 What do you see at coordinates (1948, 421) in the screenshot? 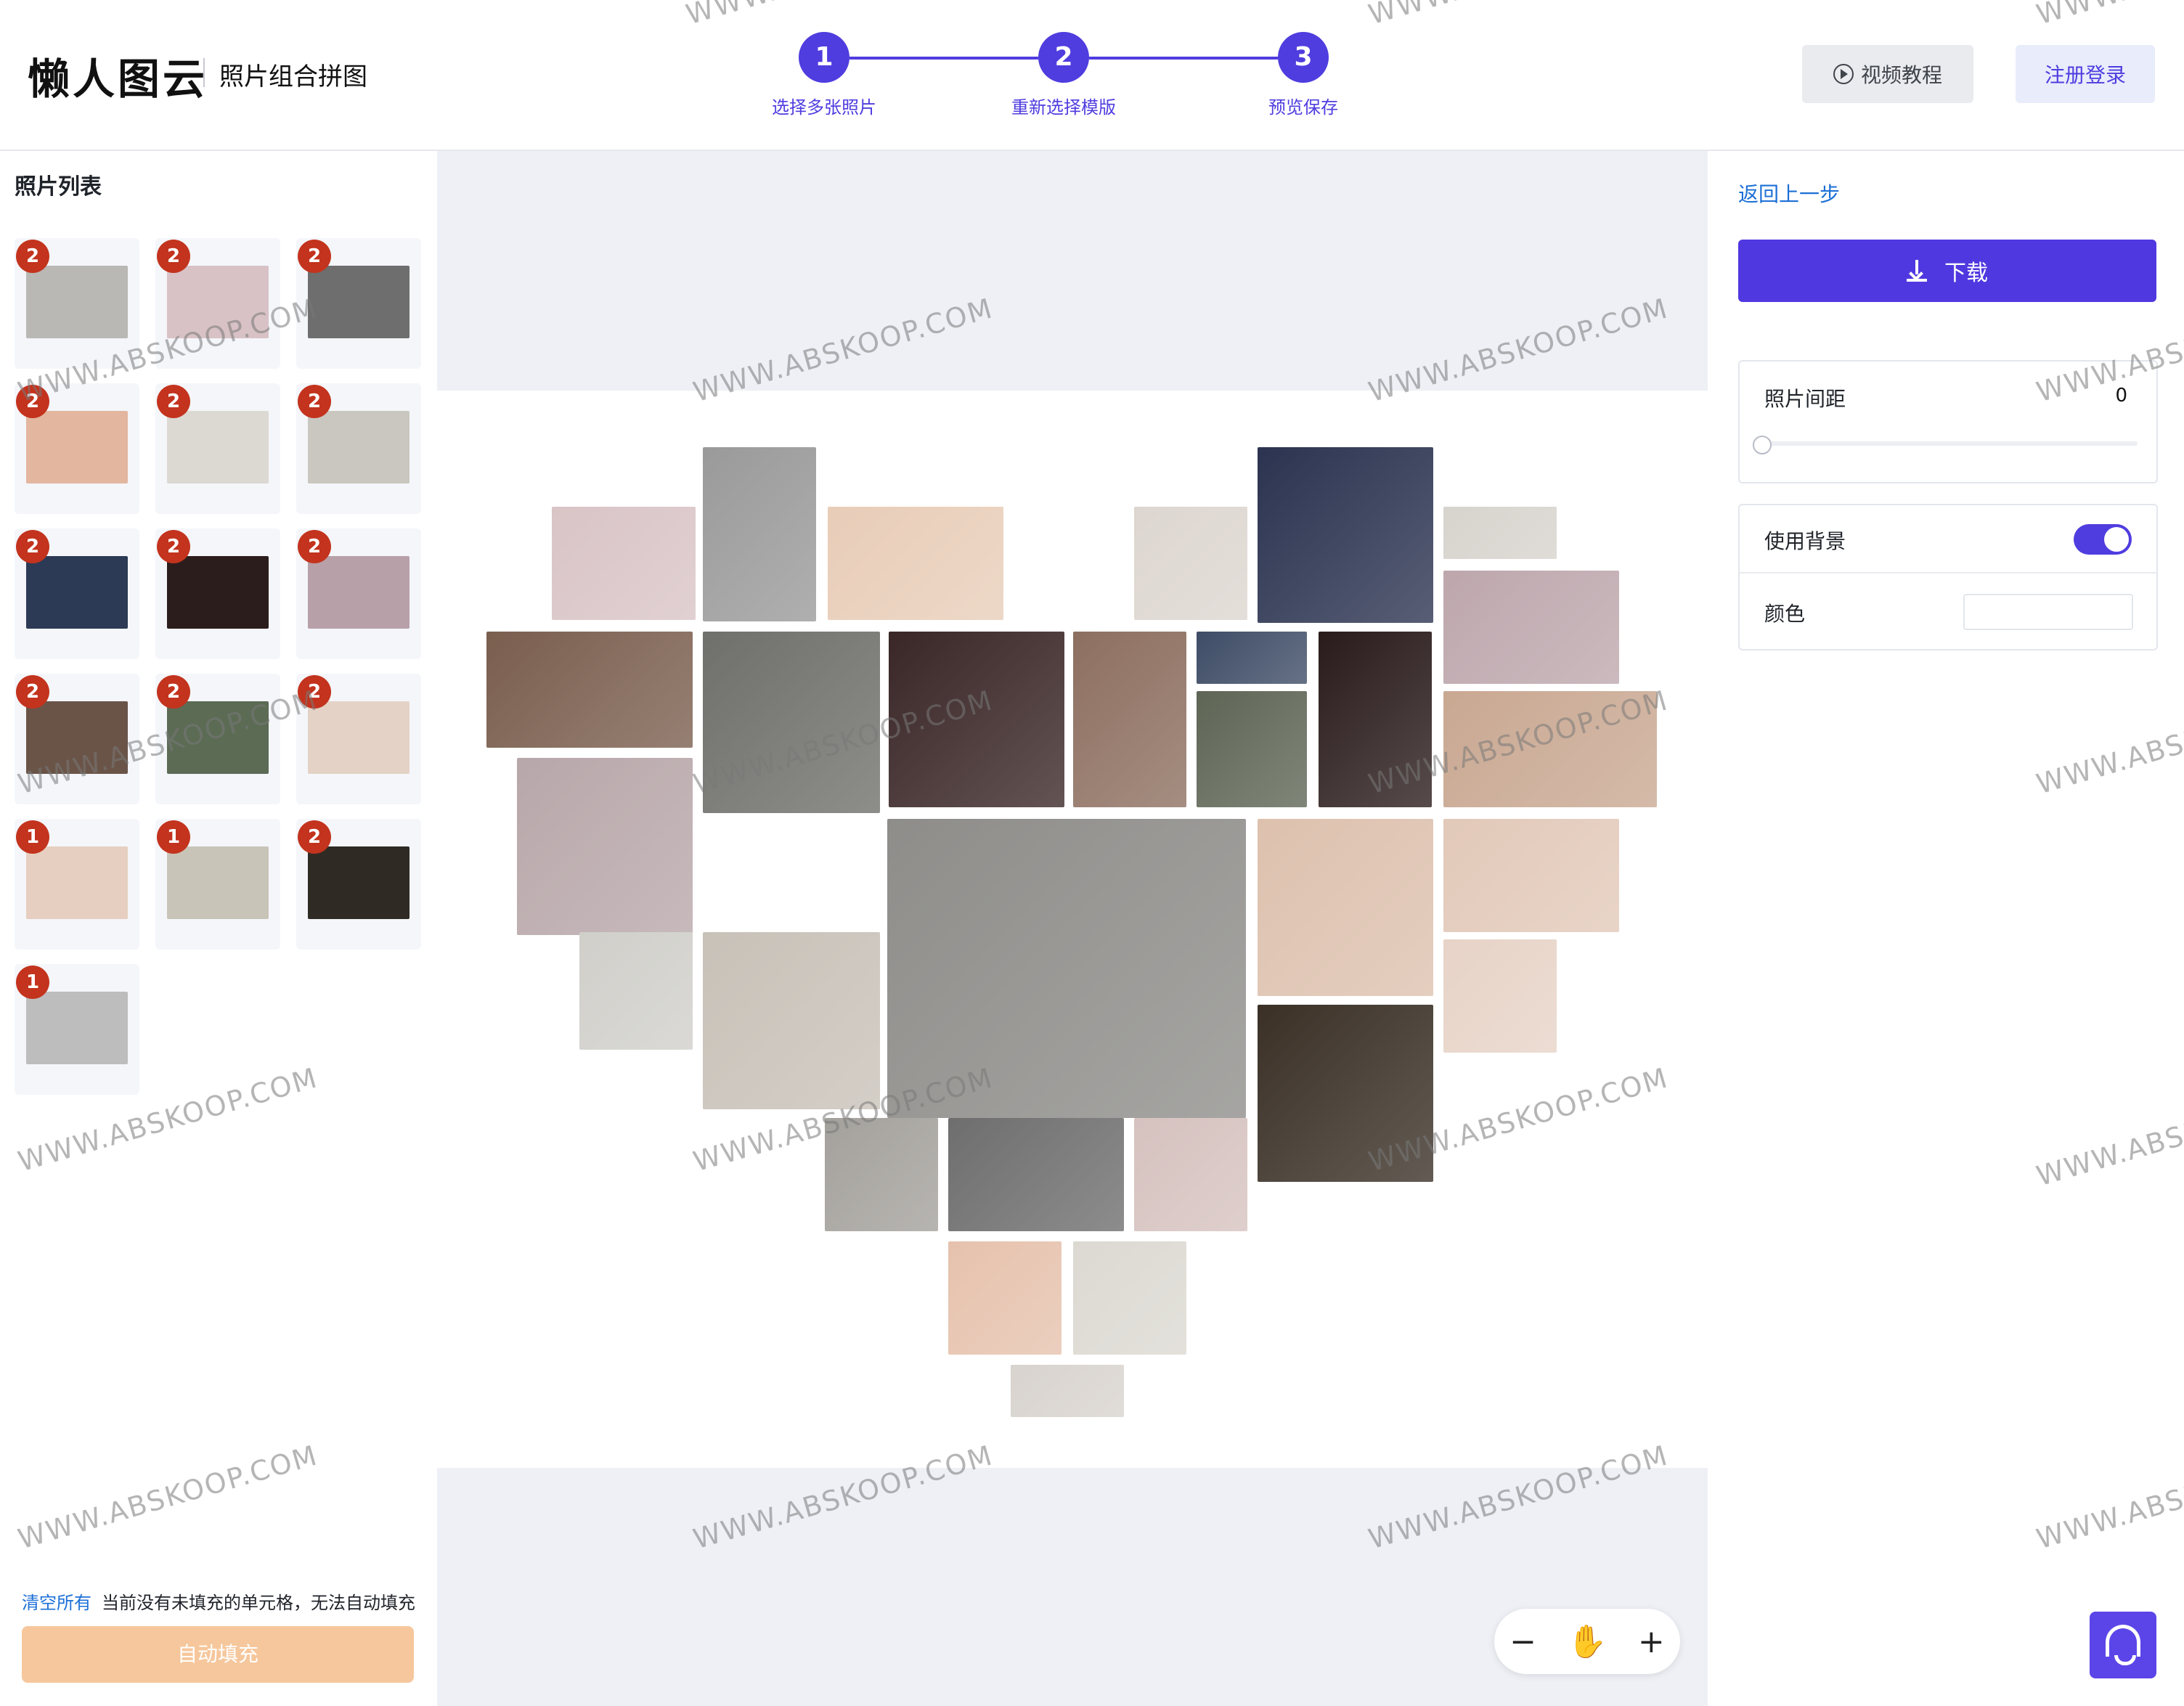
I see `photo-spacing-card: 照片间距 0` at bounding box center [1948, 421].